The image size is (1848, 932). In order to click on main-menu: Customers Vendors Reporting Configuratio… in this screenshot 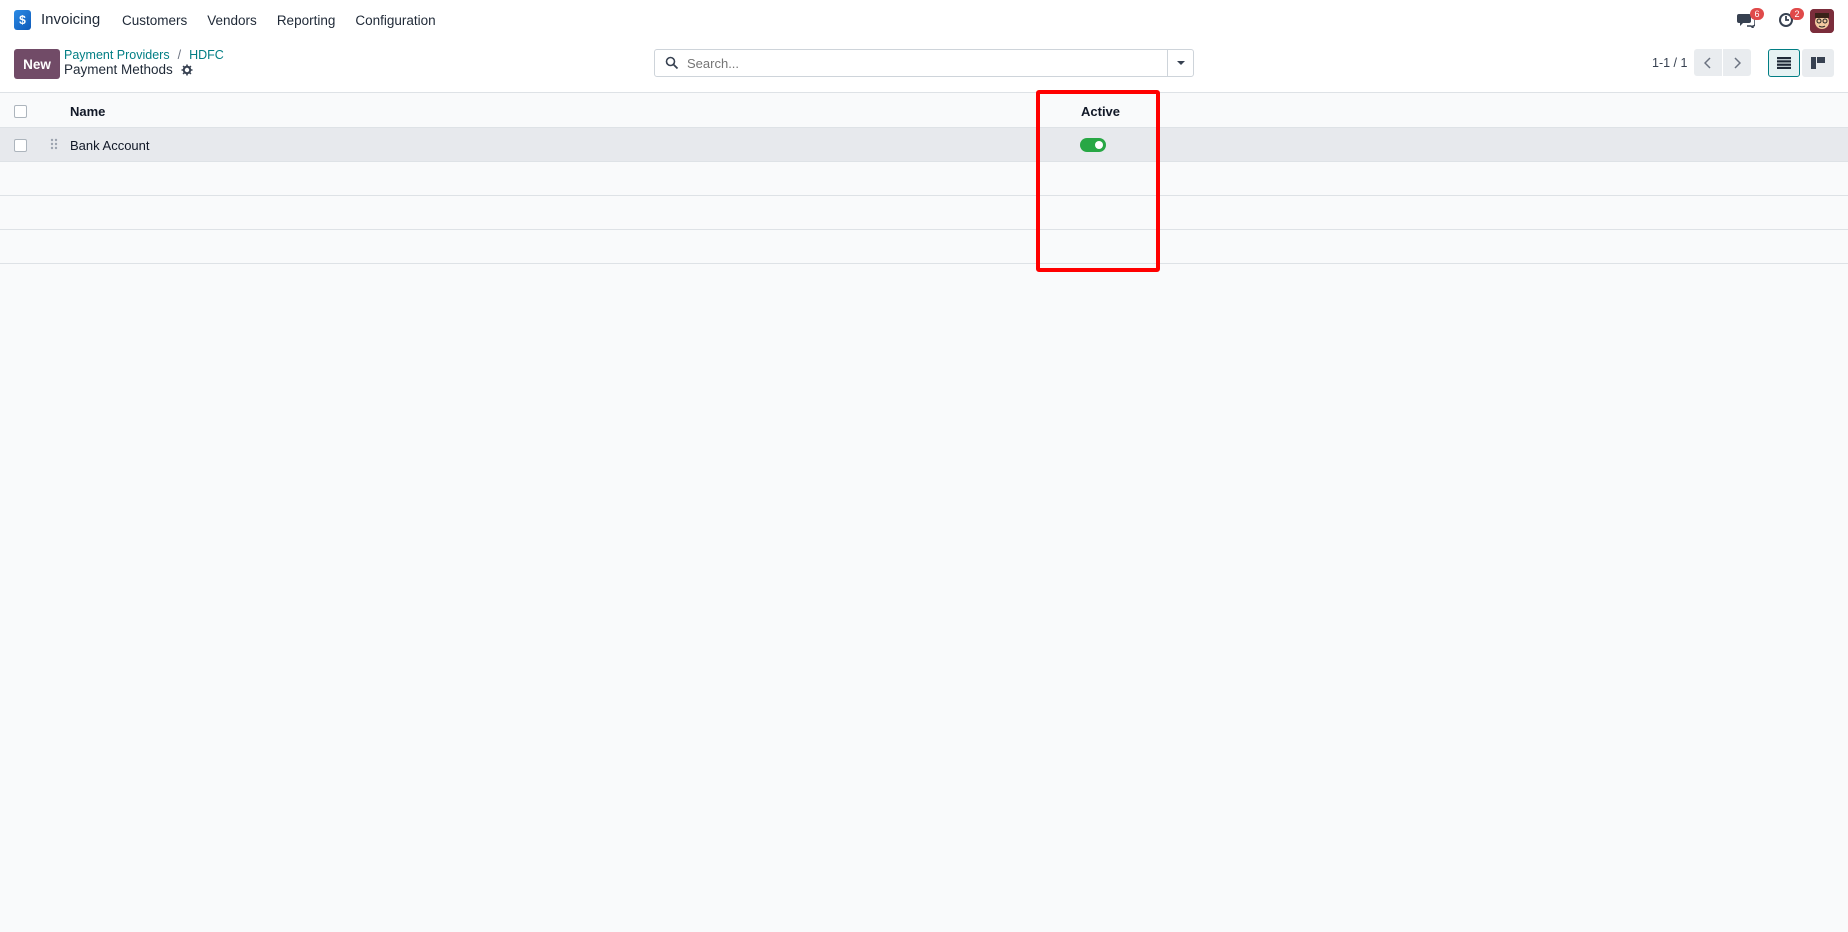, I will do `click(289, 20)`.